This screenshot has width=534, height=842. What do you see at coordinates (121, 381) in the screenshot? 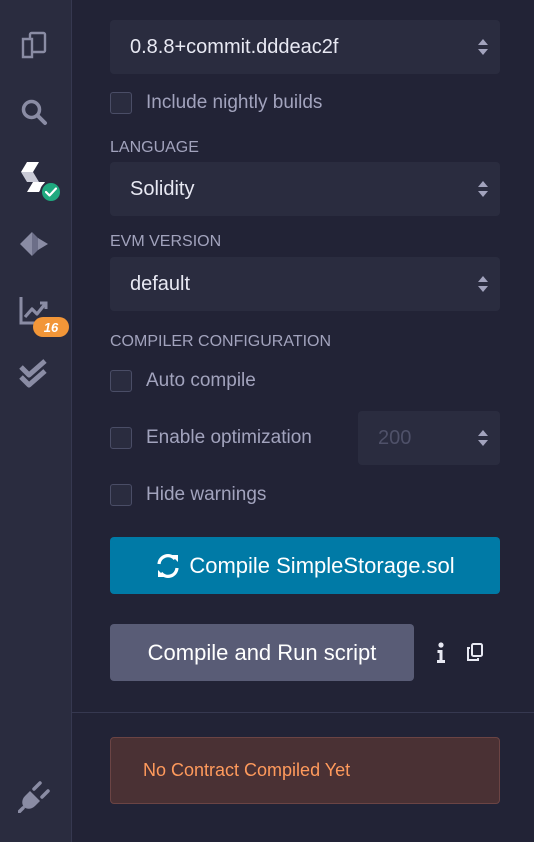
I see `auto-compile-checkbox` at bounding box center [121, 381].